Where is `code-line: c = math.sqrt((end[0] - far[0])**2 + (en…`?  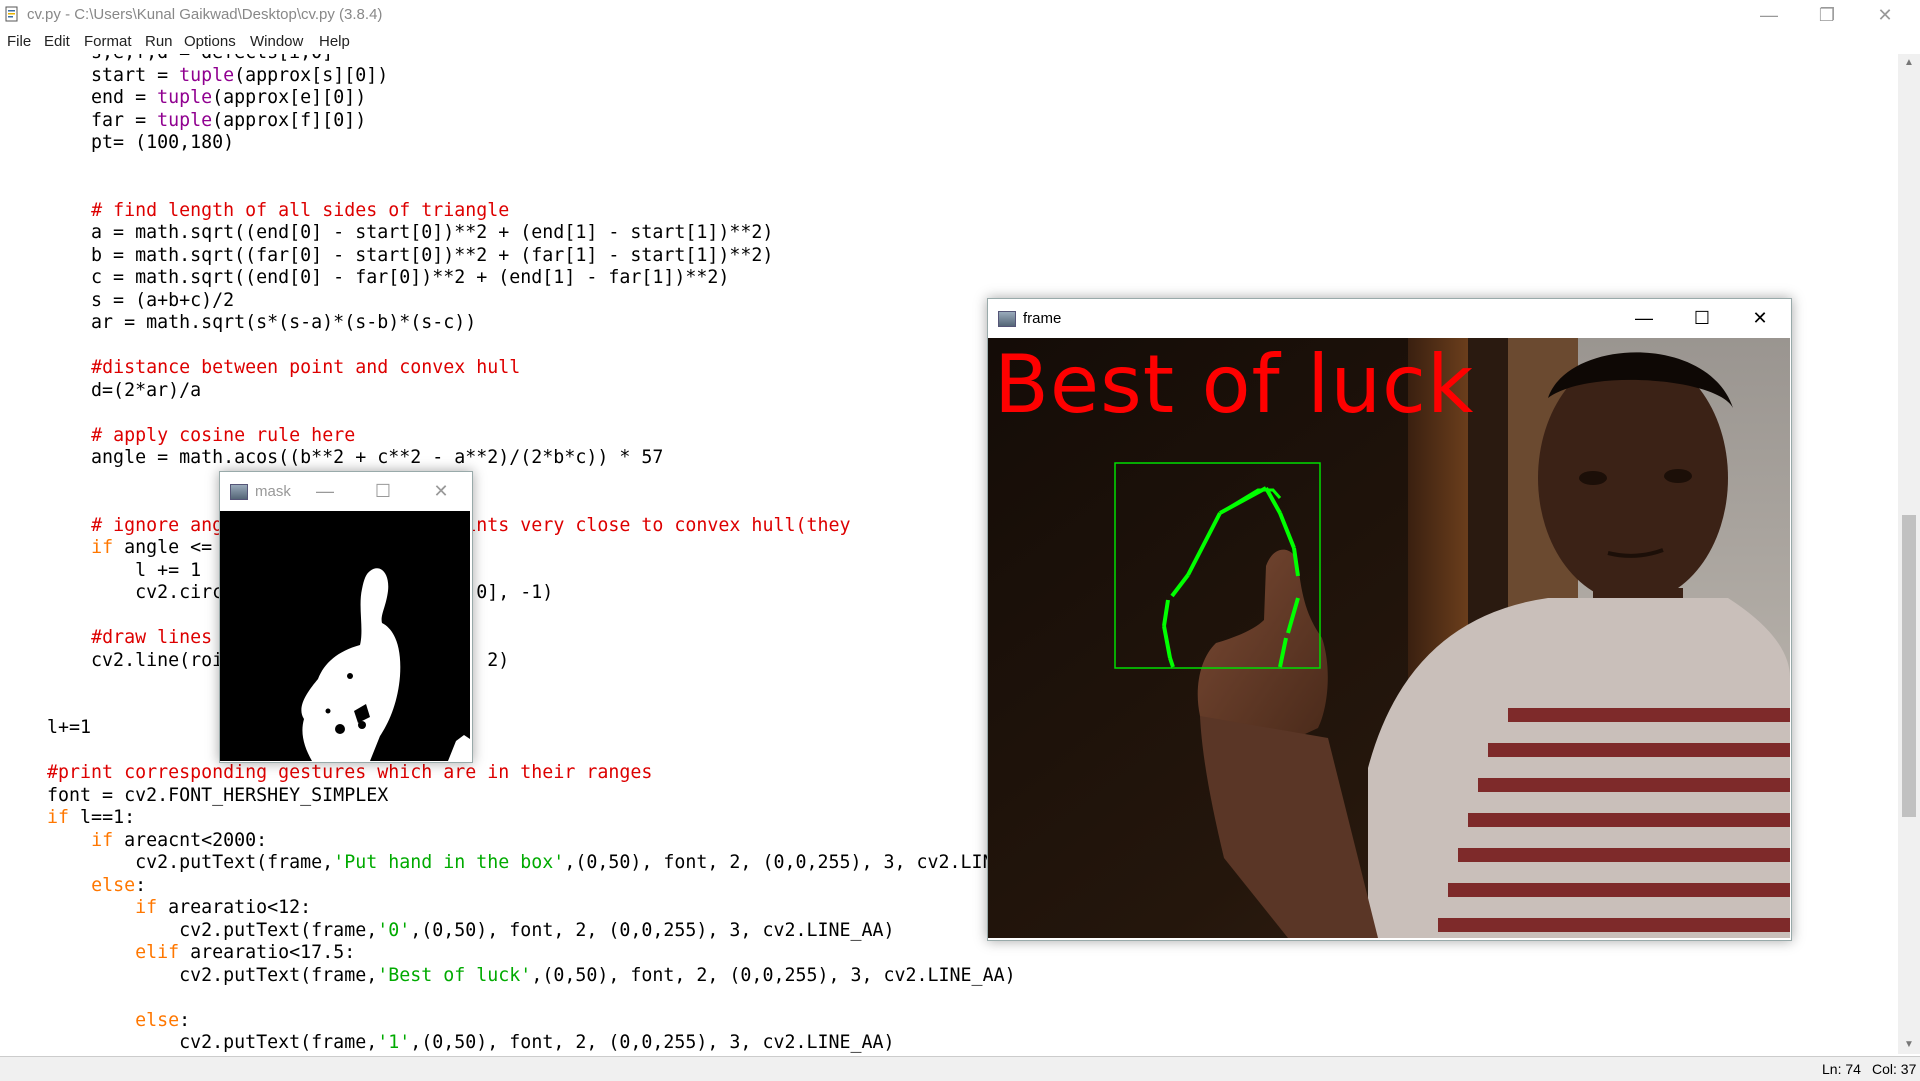
code-line: c = math.sqrt((end[0] - far[0])**2 + (en… is located at coordinates (366, 278).